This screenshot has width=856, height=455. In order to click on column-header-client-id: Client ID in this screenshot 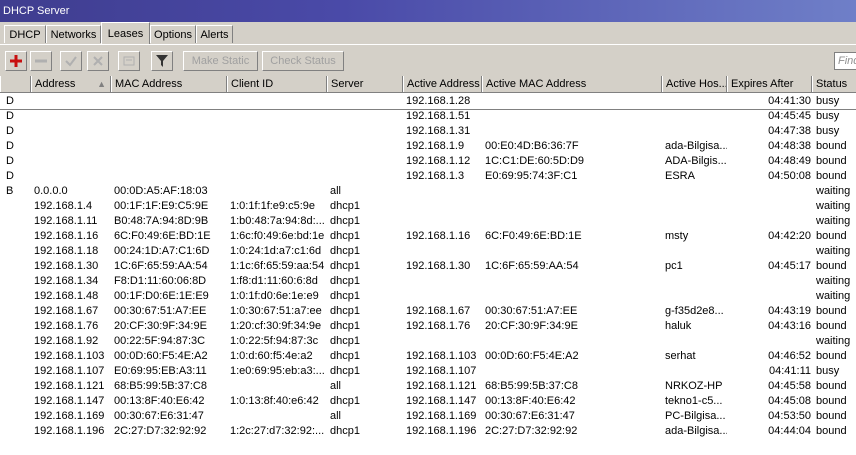, I will do `click(277, 84)`.